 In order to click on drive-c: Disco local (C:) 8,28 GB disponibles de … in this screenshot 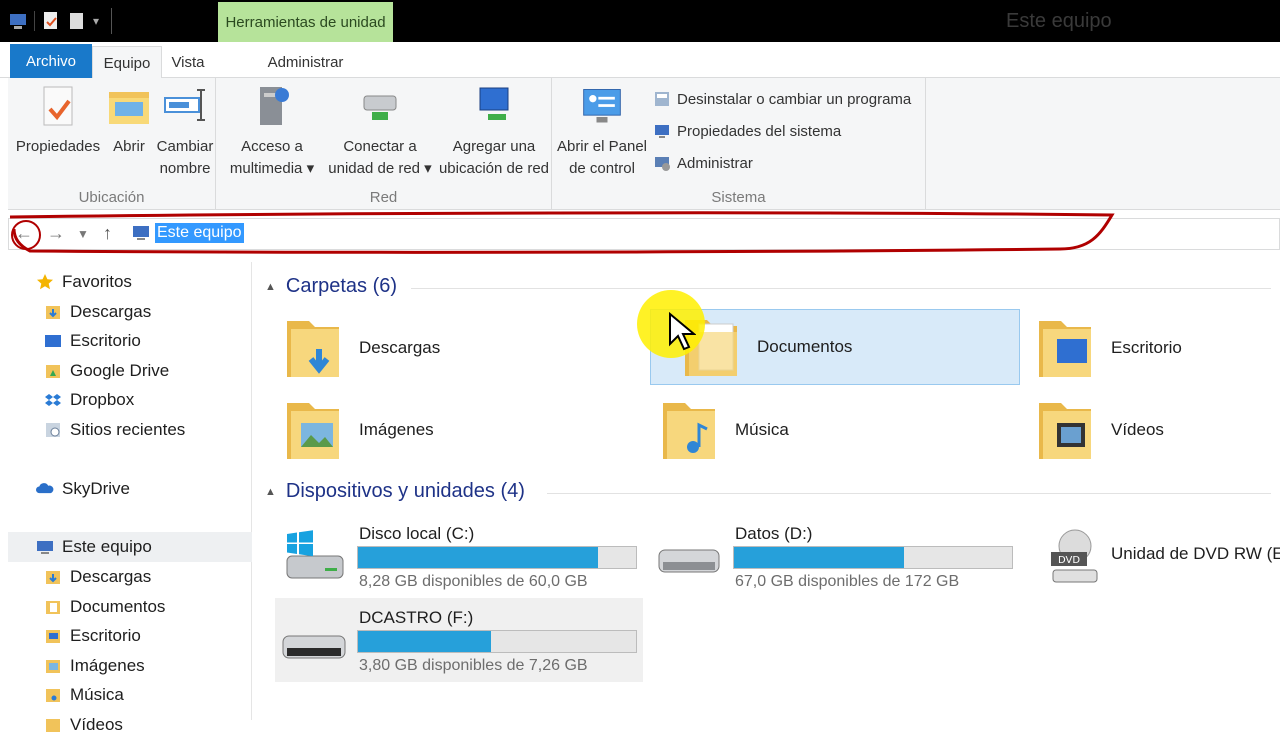, I will do `click(445, 556)`.